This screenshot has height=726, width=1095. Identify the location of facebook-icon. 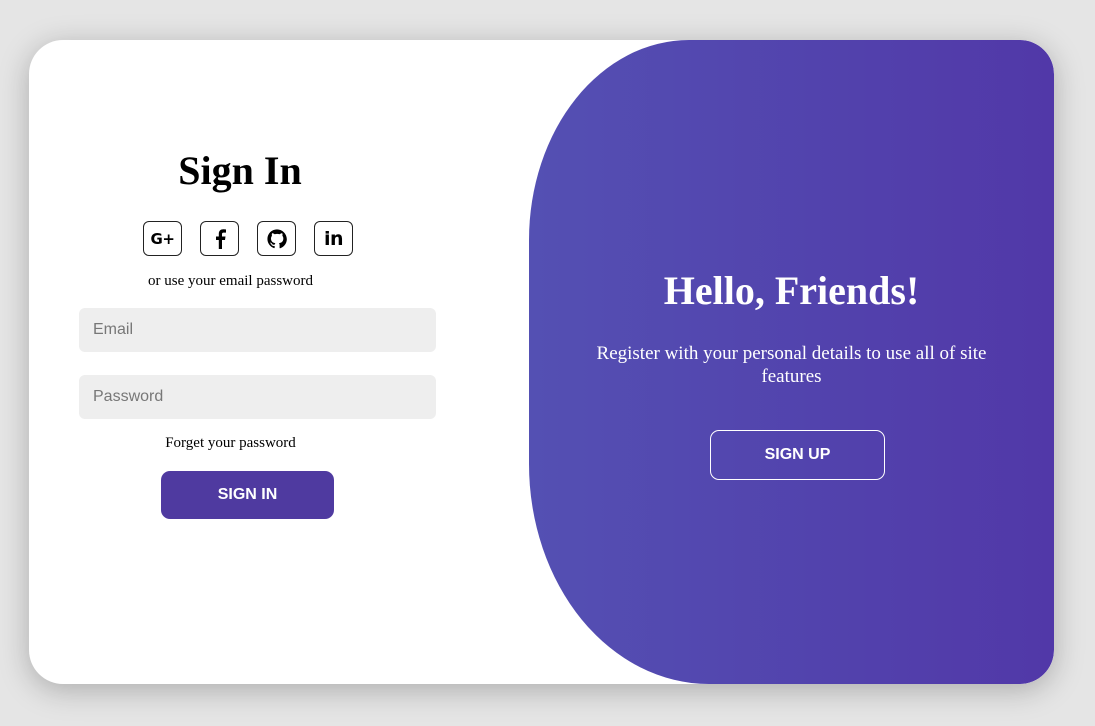
(220, 238).